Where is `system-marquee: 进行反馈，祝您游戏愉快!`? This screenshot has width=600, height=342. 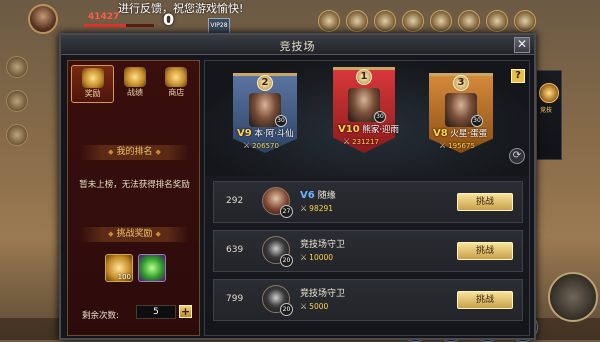
system-marquee: 进行反馈，祝您游戏愉快! is located at coordinates (181, 8).